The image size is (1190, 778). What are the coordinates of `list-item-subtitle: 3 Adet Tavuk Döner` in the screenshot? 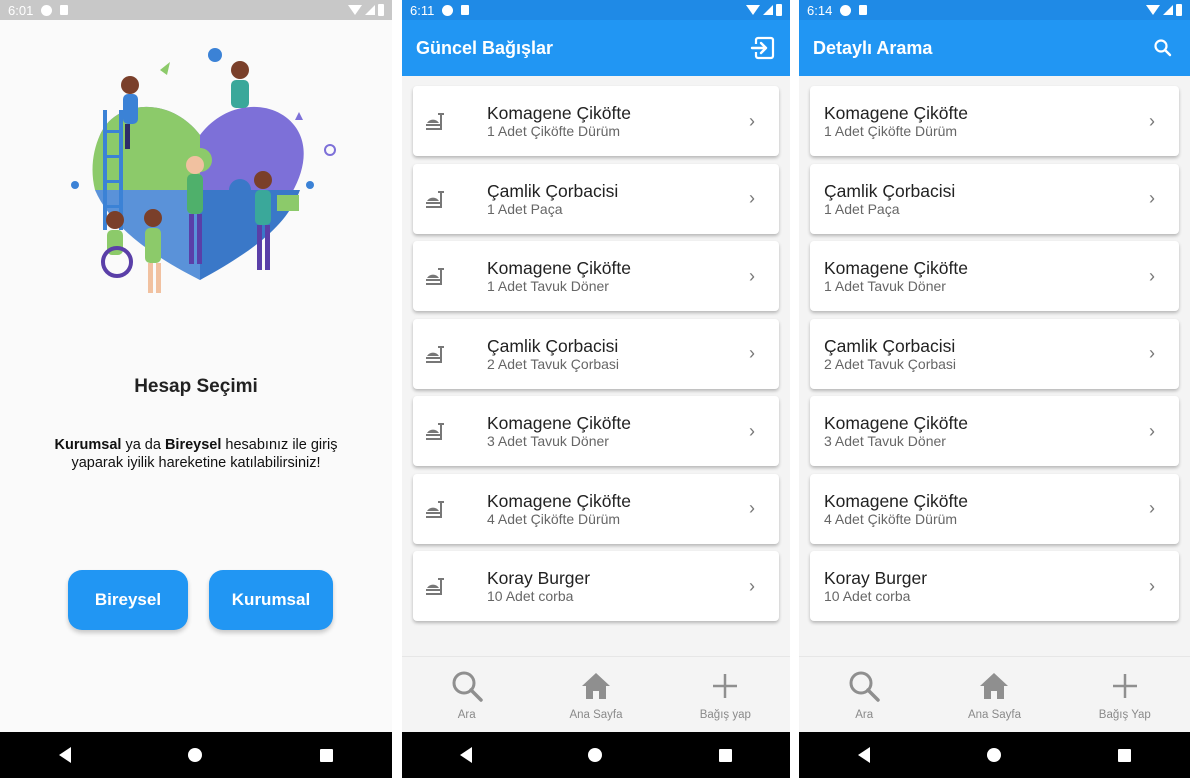 It's located at (885, 441).